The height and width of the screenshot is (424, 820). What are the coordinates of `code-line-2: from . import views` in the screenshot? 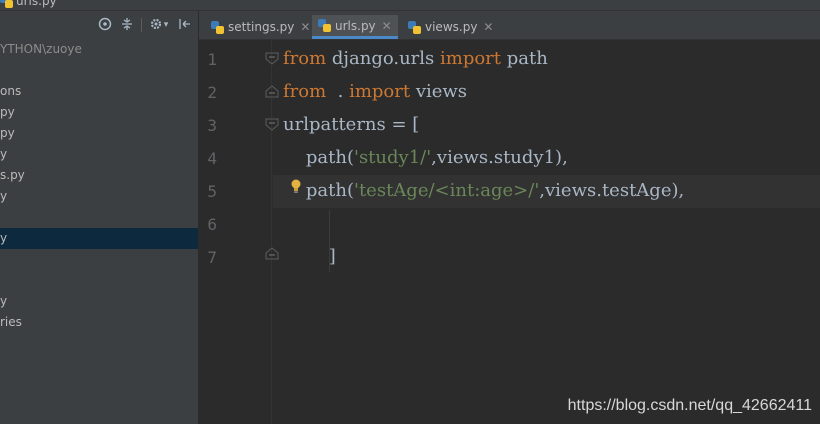 It's located at (375, 91).